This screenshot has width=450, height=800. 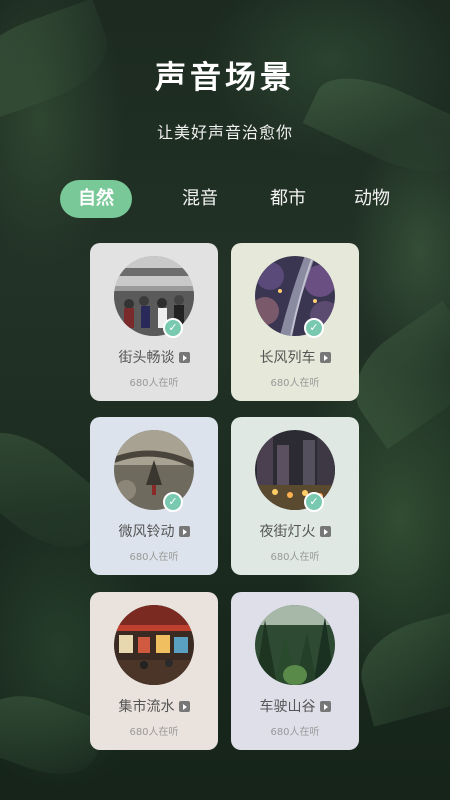 What do you see at coordinates (154, 496) in the screenshot?
I see `scene-card: ✓ 微风铃动 680人在听` at bounding box center [154, 496].